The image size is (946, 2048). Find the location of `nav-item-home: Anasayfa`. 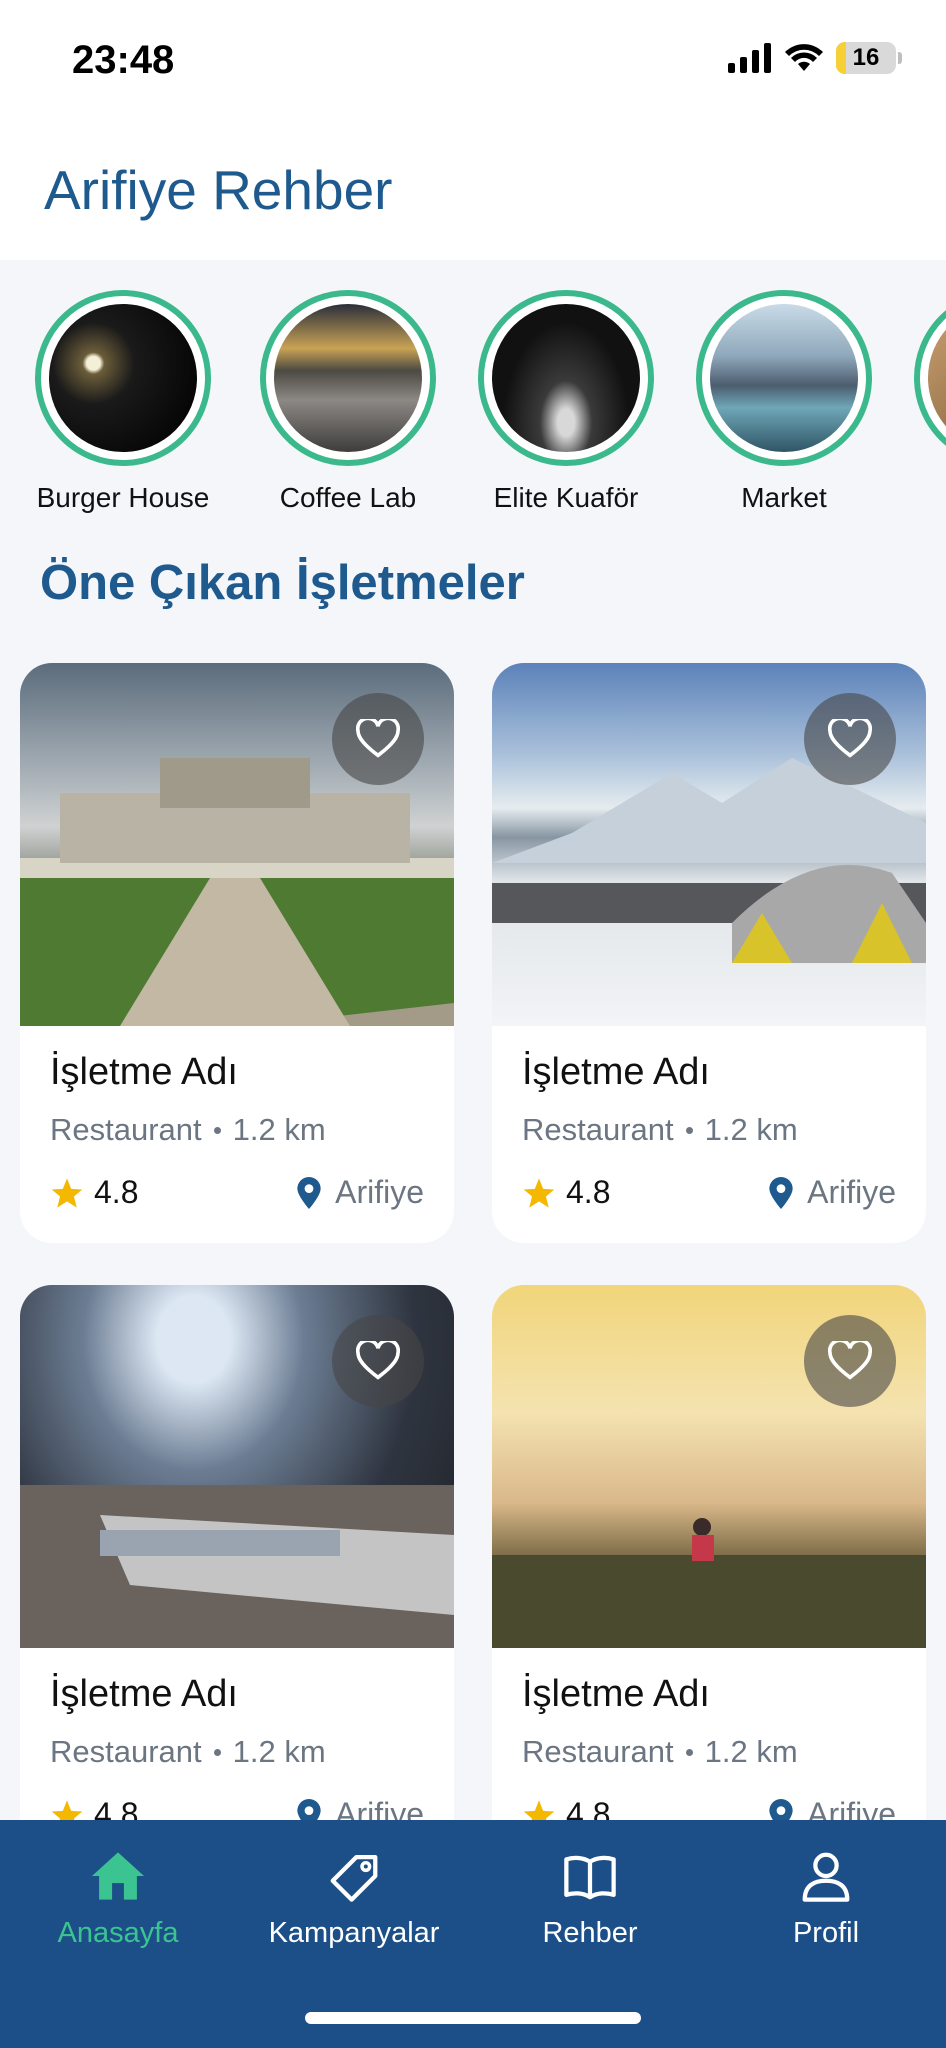

nav-item-home: Anasayfa is located at coordinates (118, 1900).